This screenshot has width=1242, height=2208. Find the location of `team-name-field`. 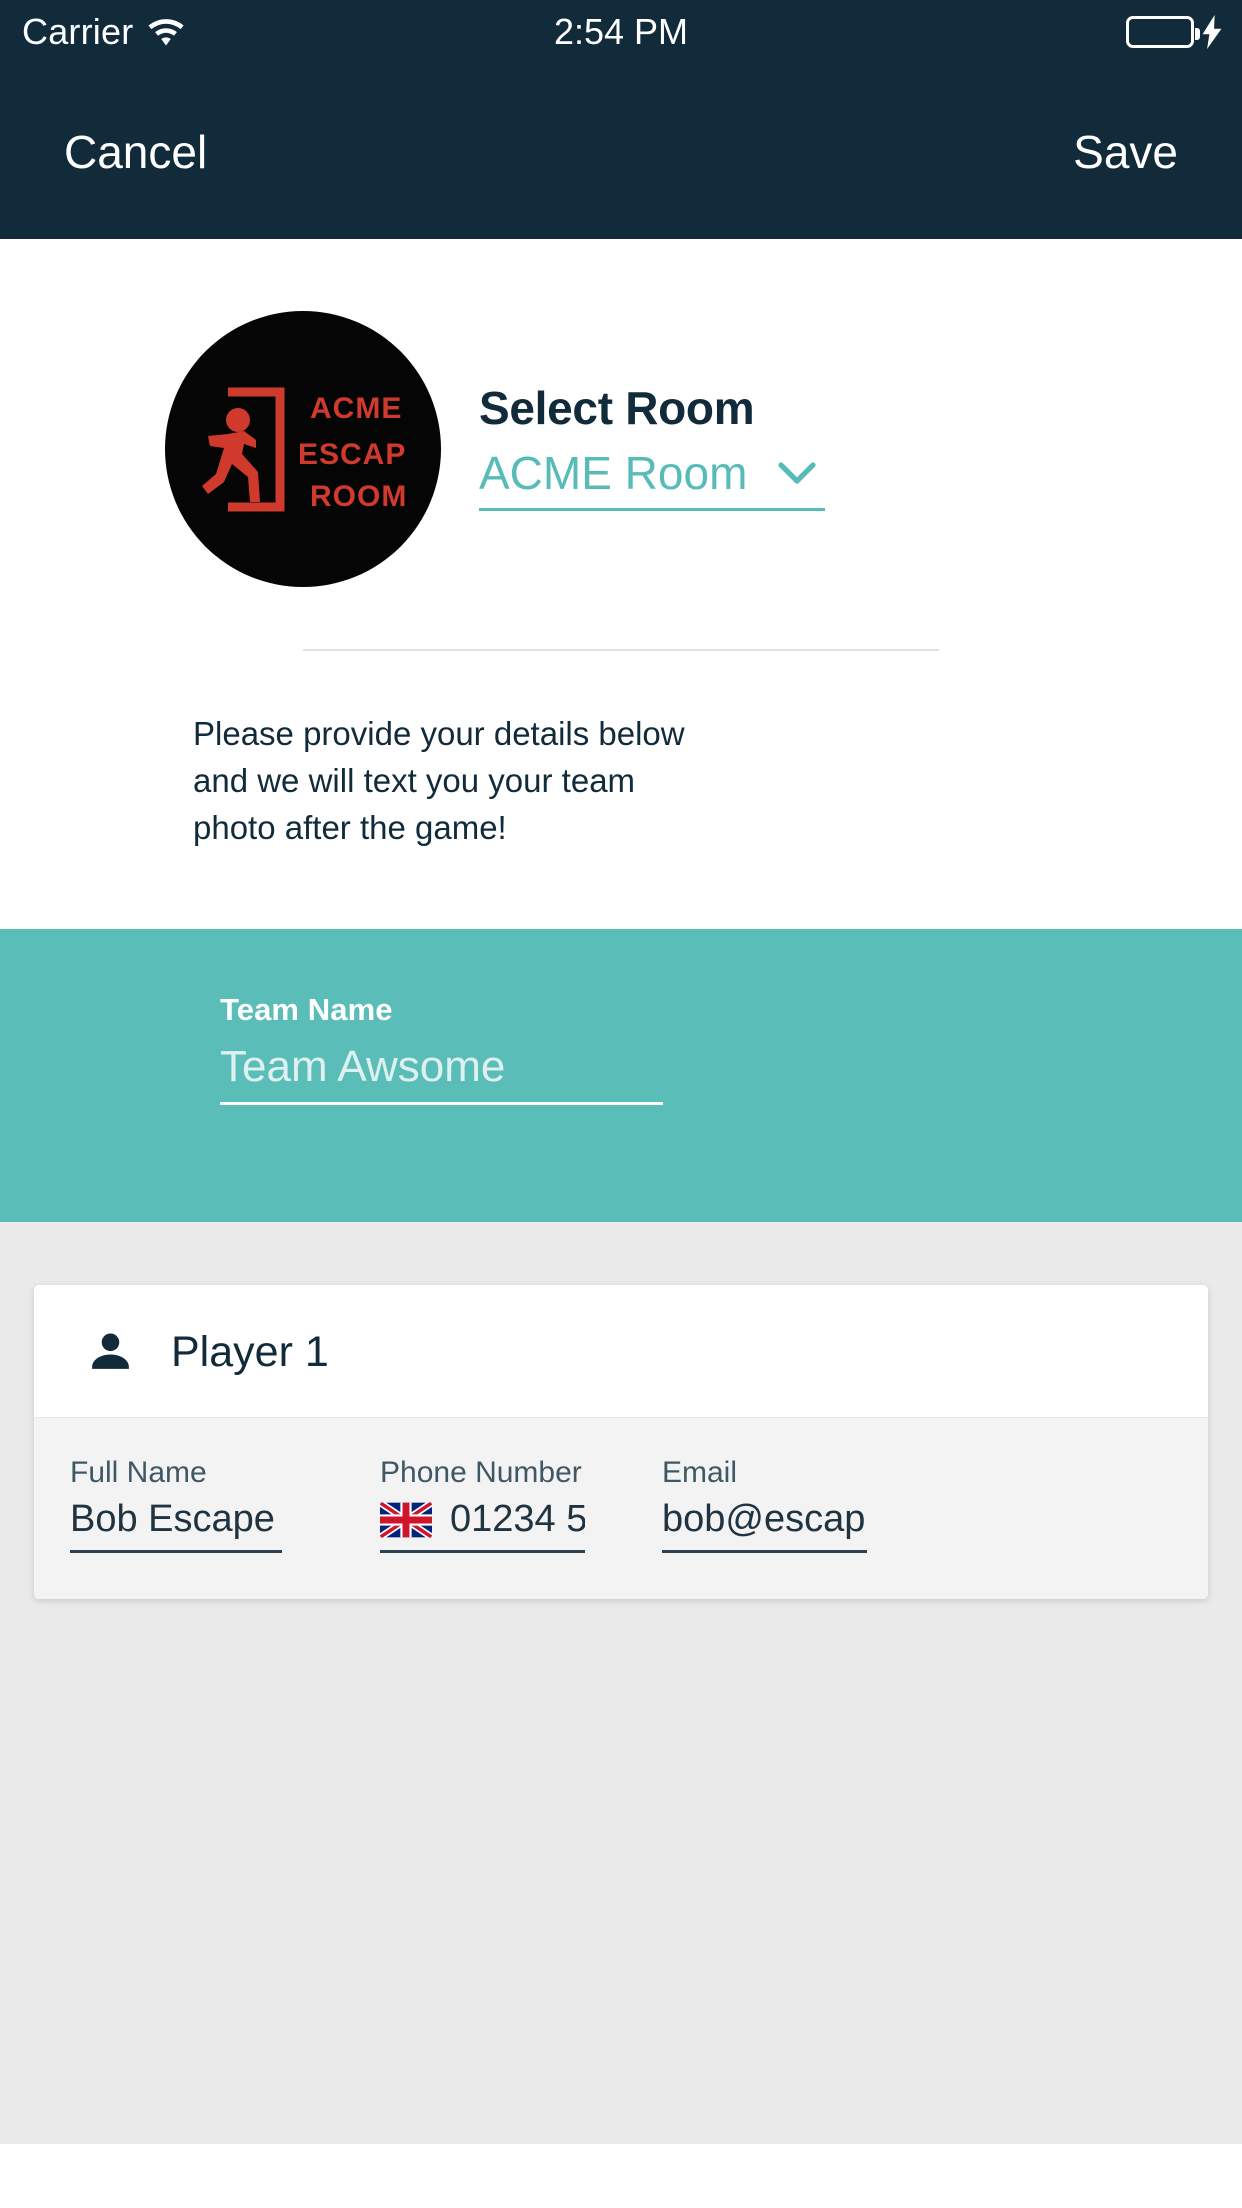

team-name-field is located at coordinates (441, 1073).